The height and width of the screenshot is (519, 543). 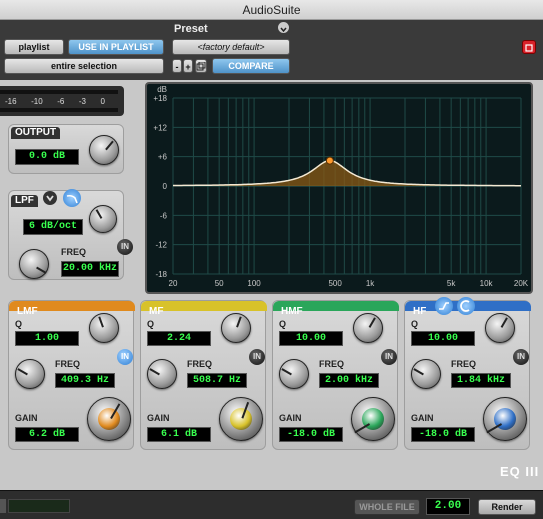 What do you see at coordinates (47, 338) in the screenshot?
I see `band-q-display: 1.00` at bounding box center [47, 338].